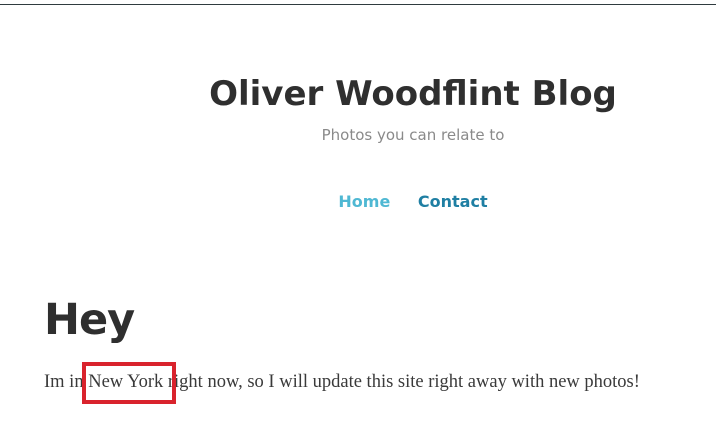 The image size is (716, 441). Describe the element at coordinates (413, 135) in the screenshot. I see `site-tagline: Photos you can relate to` at that location.